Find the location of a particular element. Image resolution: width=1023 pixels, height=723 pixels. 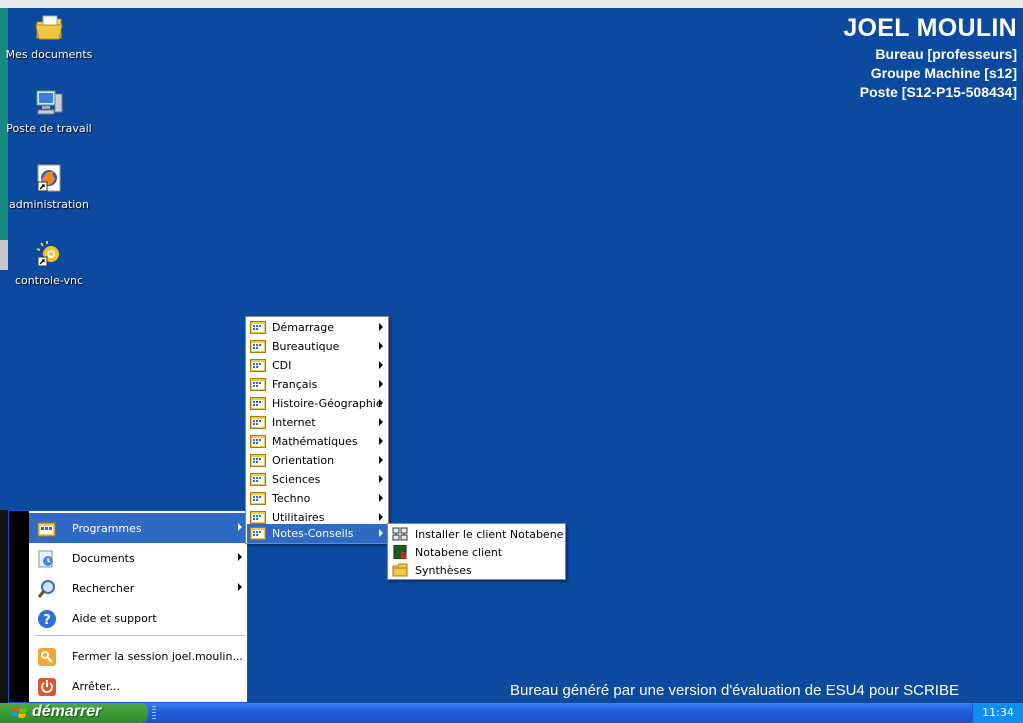

notes-menu-item-notabene-client: Notabene client is located at coordinates (476, 552).